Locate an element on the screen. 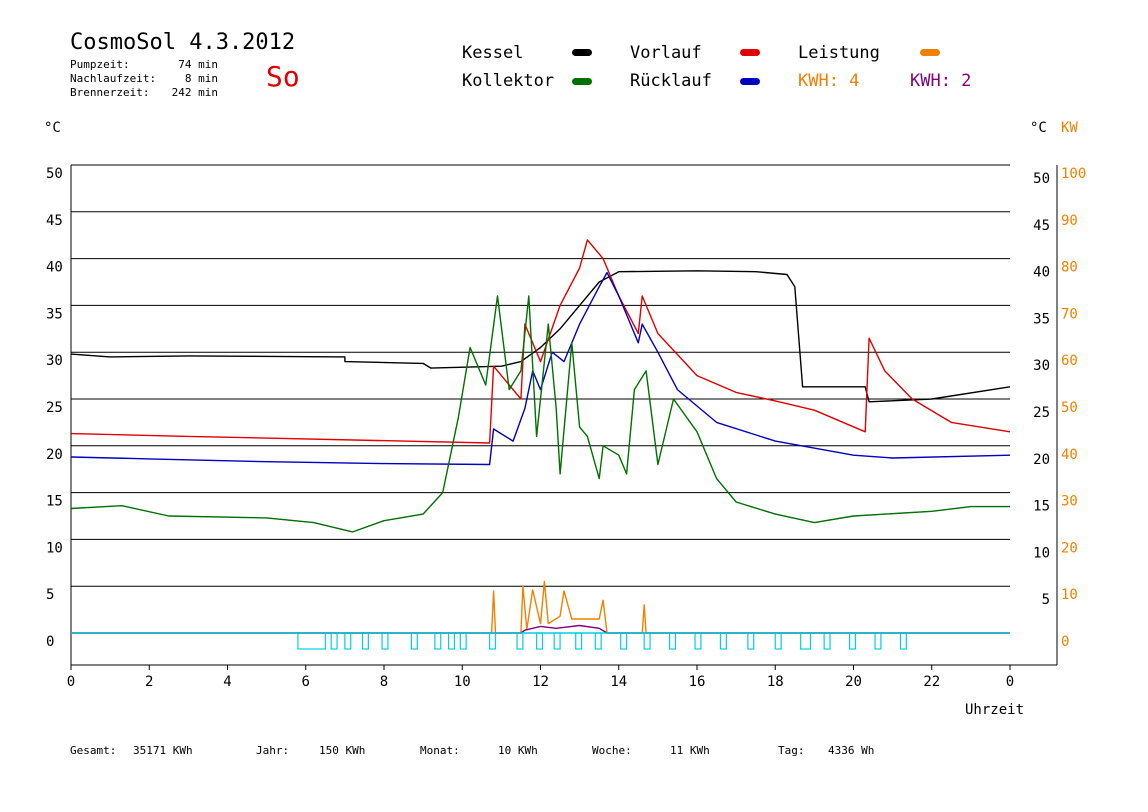 The width and height of the screenshot is (1148, 812). x-tick-label: 2 is located at coordinates (149, 682).